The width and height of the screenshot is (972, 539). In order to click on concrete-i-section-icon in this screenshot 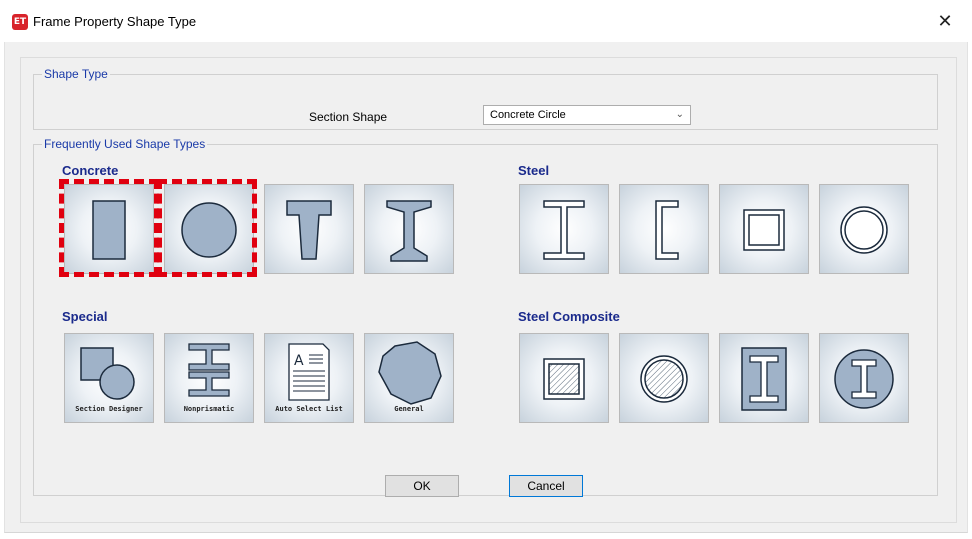, I will do `click(409, 231)`.